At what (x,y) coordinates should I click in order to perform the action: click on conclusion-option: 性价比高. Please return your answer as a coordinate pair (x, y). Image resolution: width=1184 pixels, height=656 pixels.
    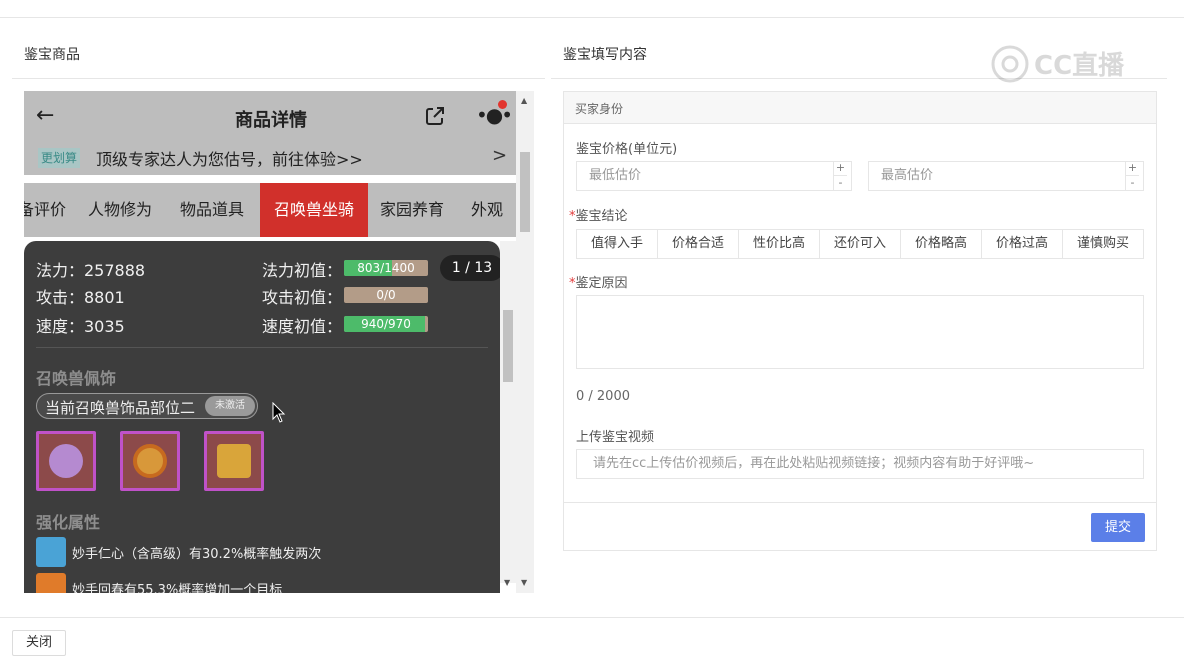
    Looking at the image, I should click on (779, 244).